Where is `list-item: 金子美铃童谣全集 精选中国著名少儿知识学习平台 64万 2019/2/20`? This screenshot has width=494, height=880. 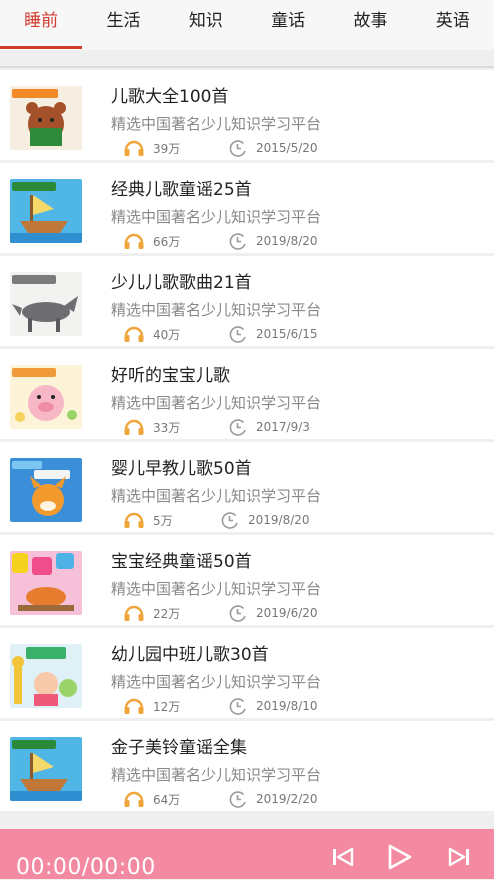
list-item: 金子美铃童谣全集 精选中国著名少儿知识学习平台 64万 2019/2/20 is located at coordinates (247, 766).